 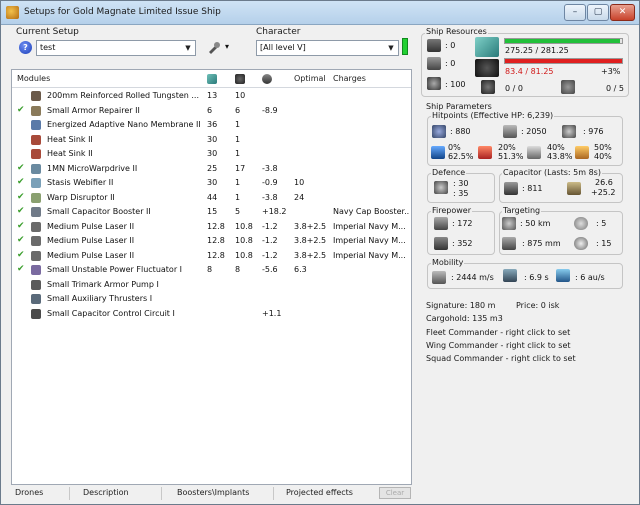 What do you see at coordinates (273, 493) in the screenshot?
I see `tab-separator` at bounding box center [273, 493].